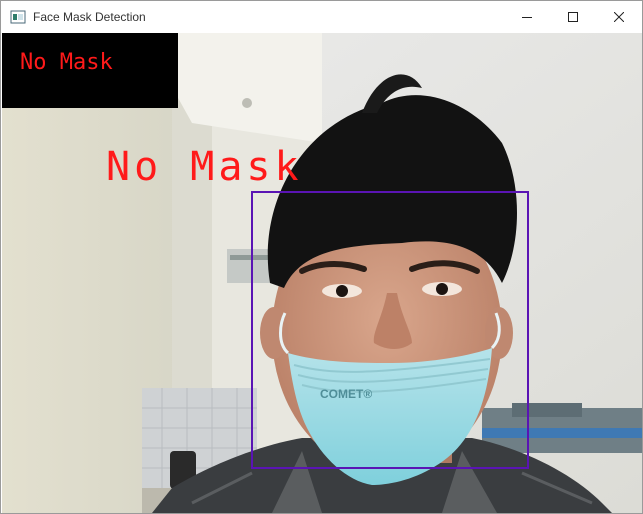 The image size is (643, 514). I want to click on minimize-button, so click(527, 17).